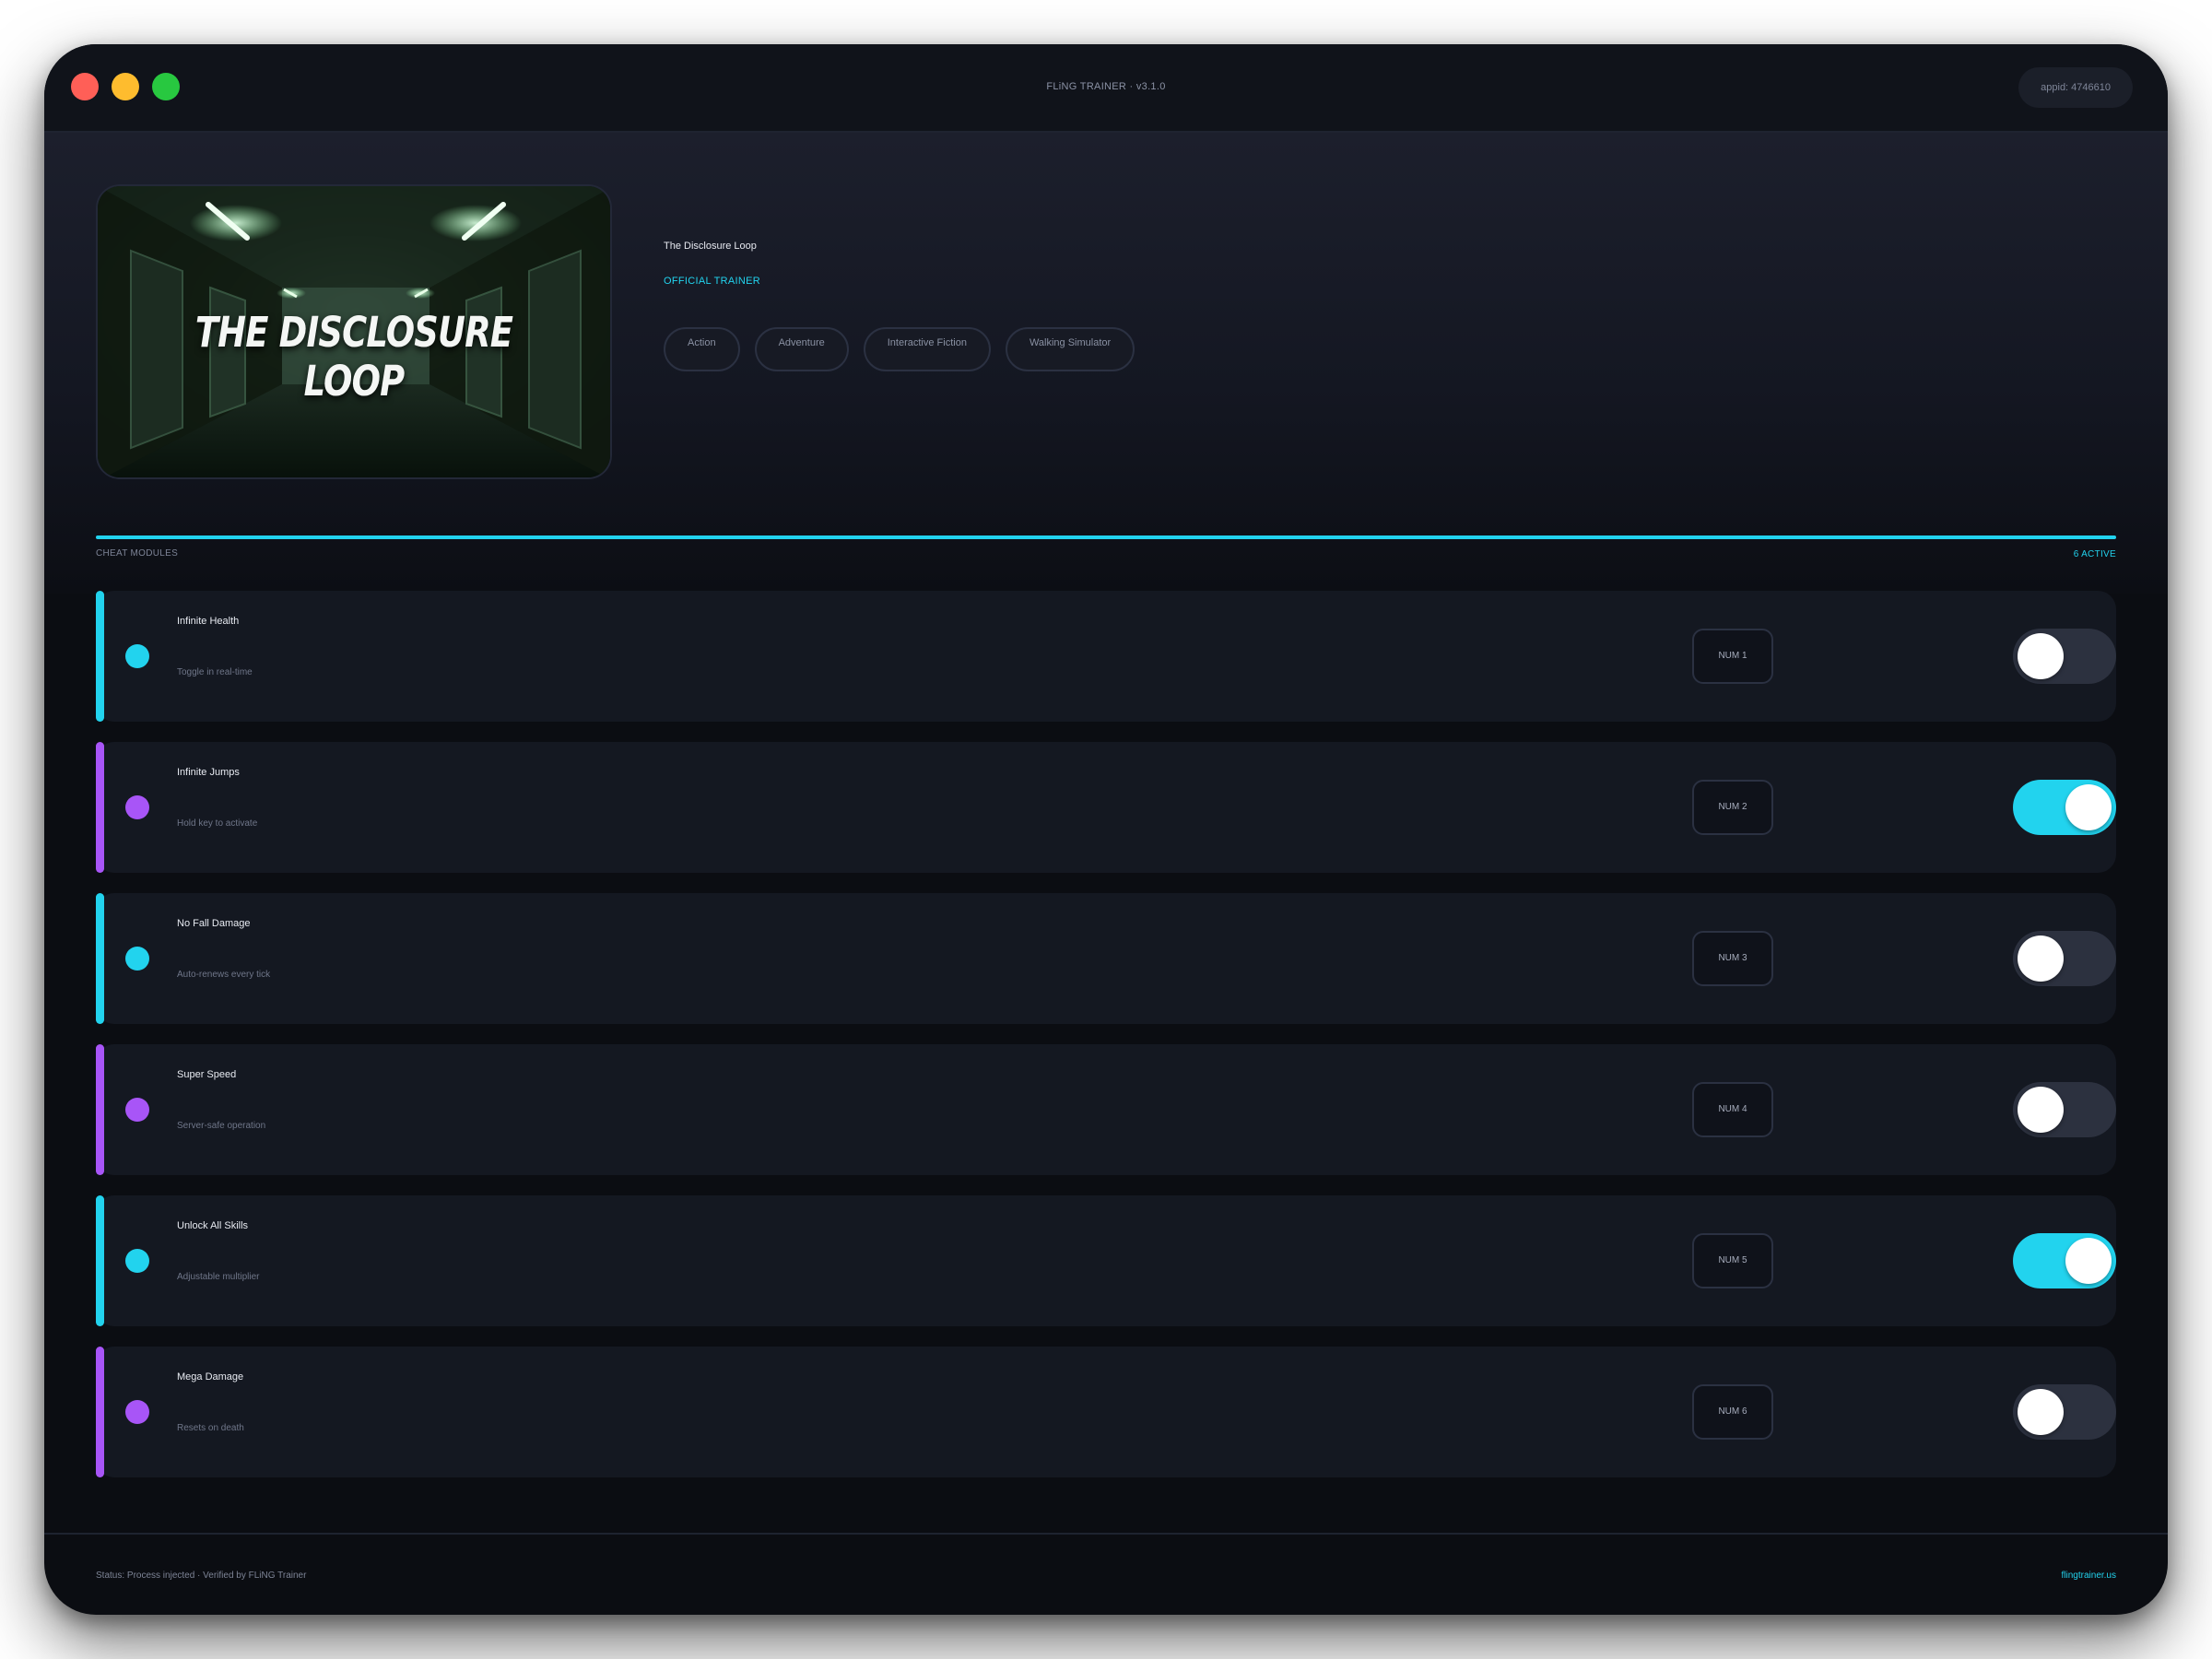 The height and width of the screenshot is (1659, 2212). What do you see at coordinates (208, 621) in the screenshot?
I see `cheat-name: Infinite Health` at bounding box center [208, 621].